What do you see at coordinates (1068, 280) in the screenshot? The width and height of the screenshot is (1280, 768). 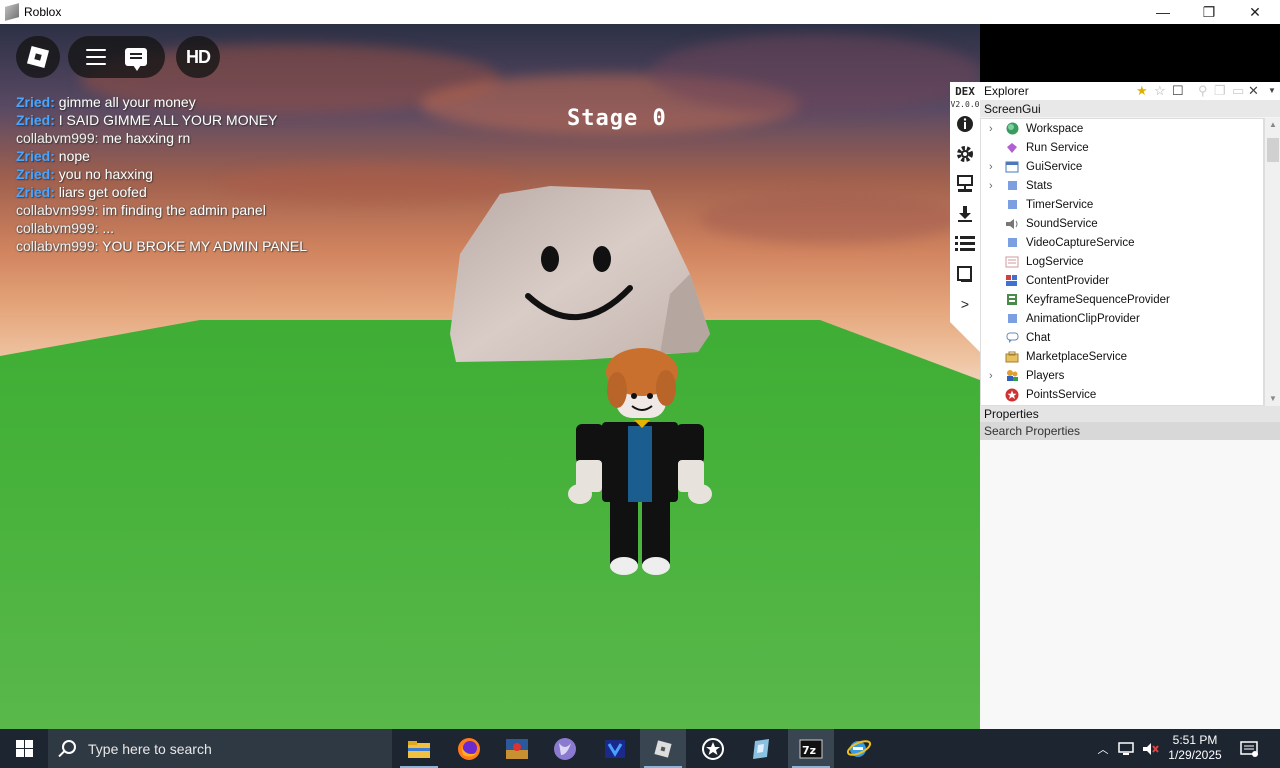 I see `tree-item-label: ContentProvider` at bounding box center [1068, 280].